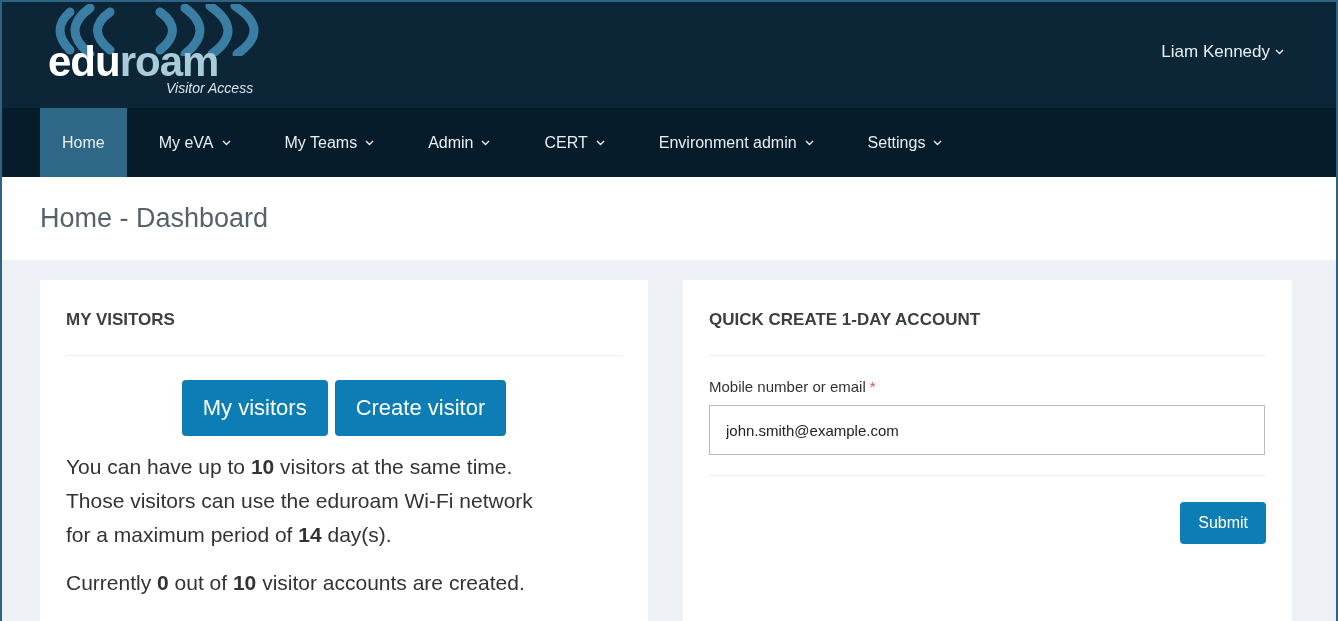  I want to click on page-title: Home - Dashboard, so click(154, 218).